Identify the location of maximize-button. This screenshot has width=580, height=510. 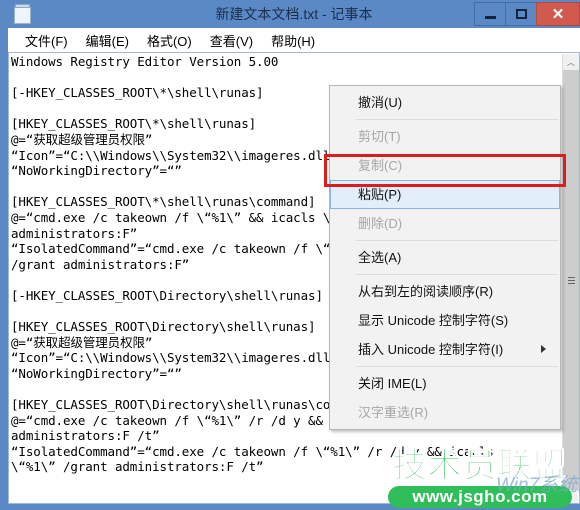
(521, 14).